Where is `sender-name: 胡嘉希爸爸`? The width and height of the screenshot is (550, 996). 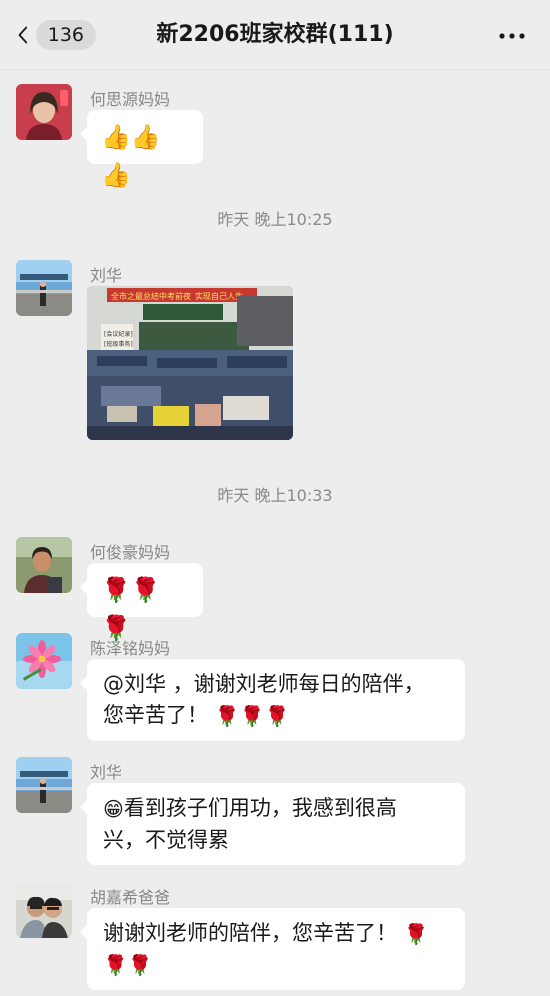
sender-name: 胡嘉希爸爸 is located at coordinates (130, 897).